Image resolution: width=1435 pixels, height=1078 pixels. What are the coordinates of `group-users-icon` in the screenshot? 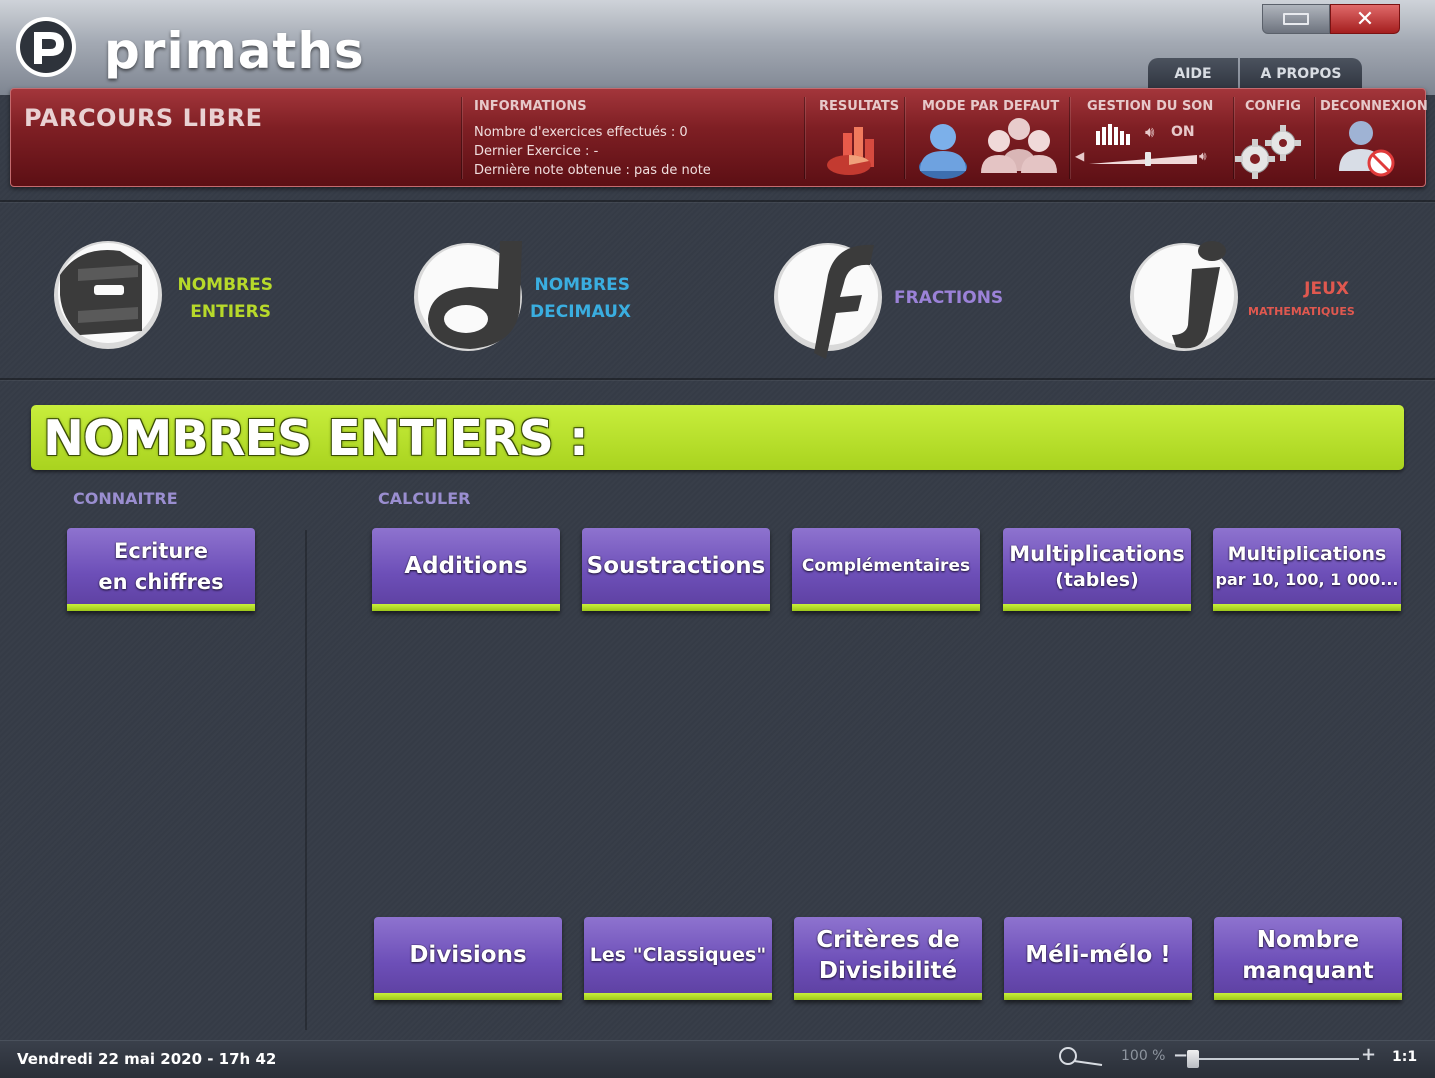 It's located at (1019, 146).